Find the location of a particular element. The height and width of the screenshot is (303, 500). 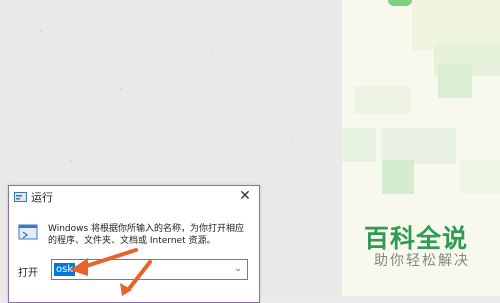

command-combobox: osk ⌄ is located at coordinates (149, 269).